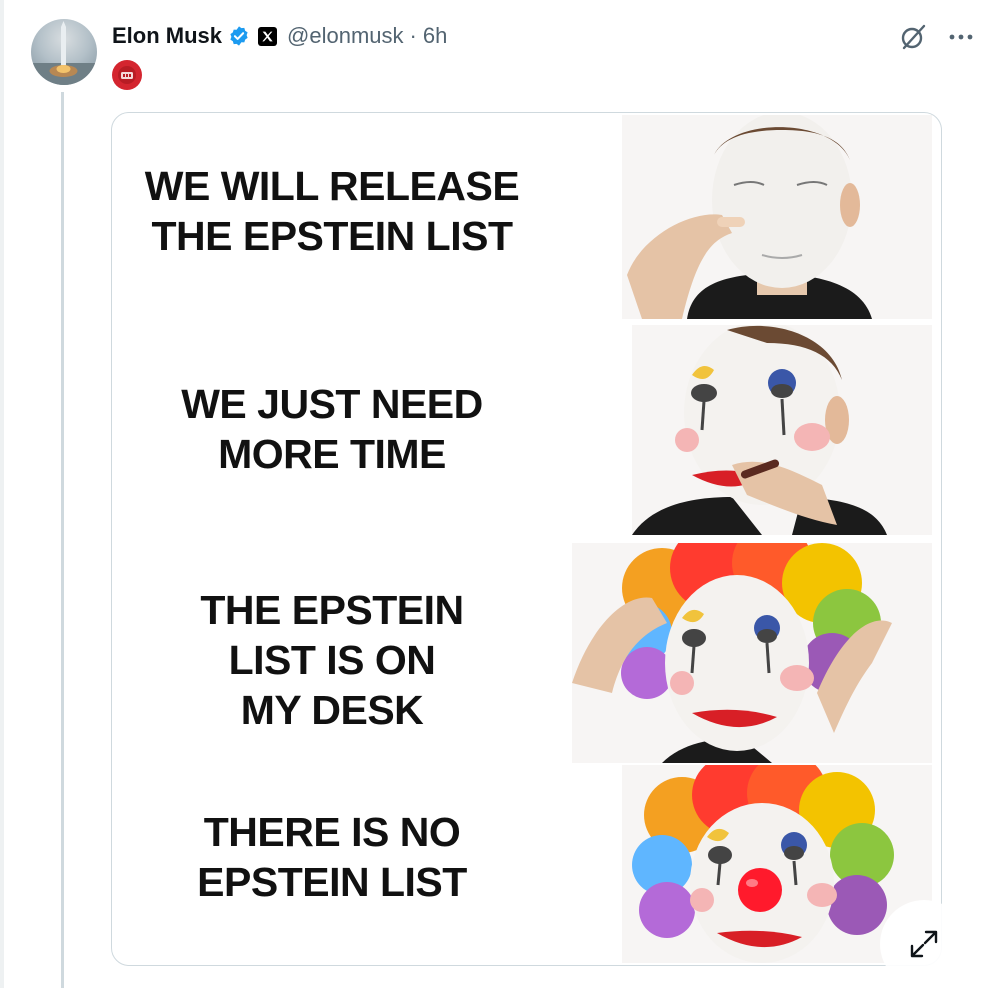 This screenshot has height=988, width=990. What do you see at coordinates (913, 37) in the screenshot?
I see `grok-icon` at bounding box center [913, 37].